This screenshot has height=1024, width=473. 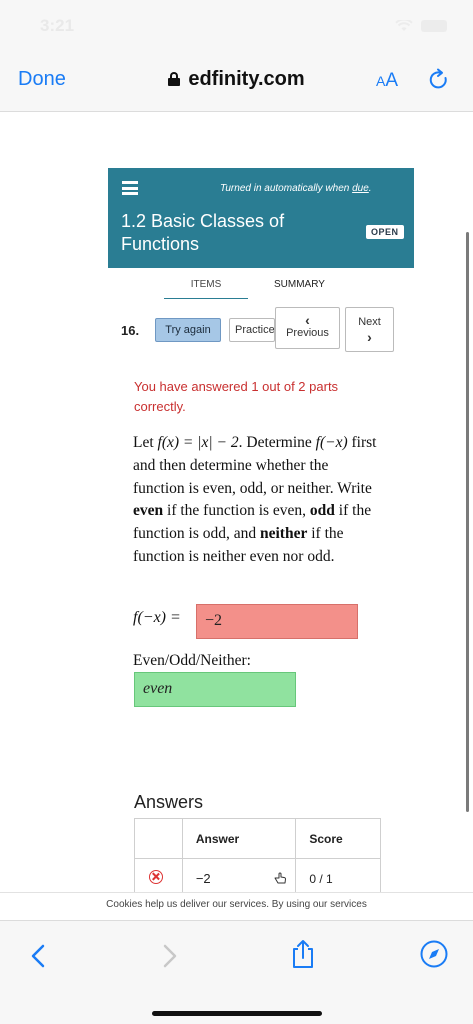 I want to click on table-header-row: Answer Score, so click(x=257, y=838).